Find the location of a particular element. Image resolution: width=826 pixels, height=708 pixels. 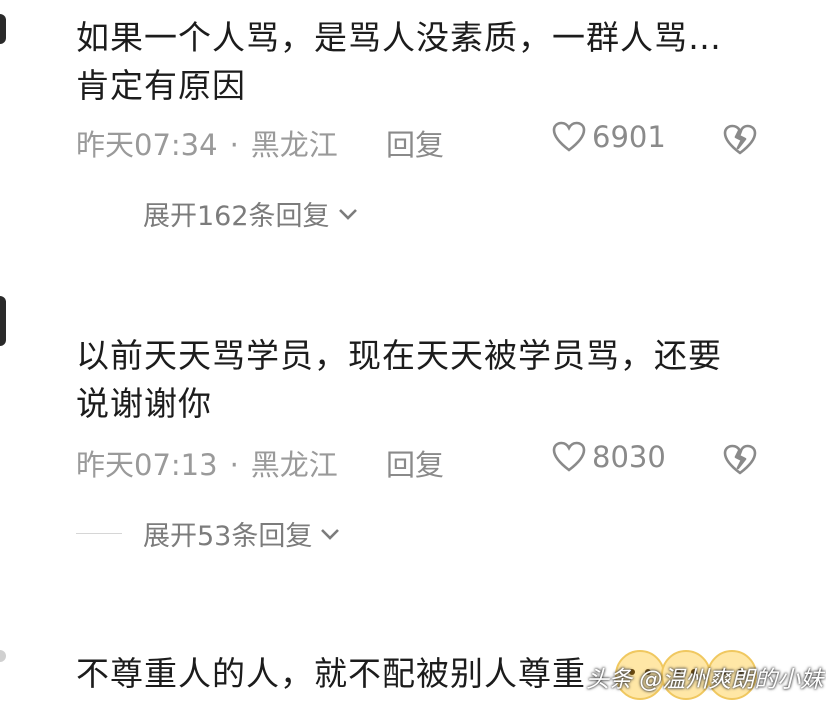

like-count: 6901 is located at coordinates (629, 137).